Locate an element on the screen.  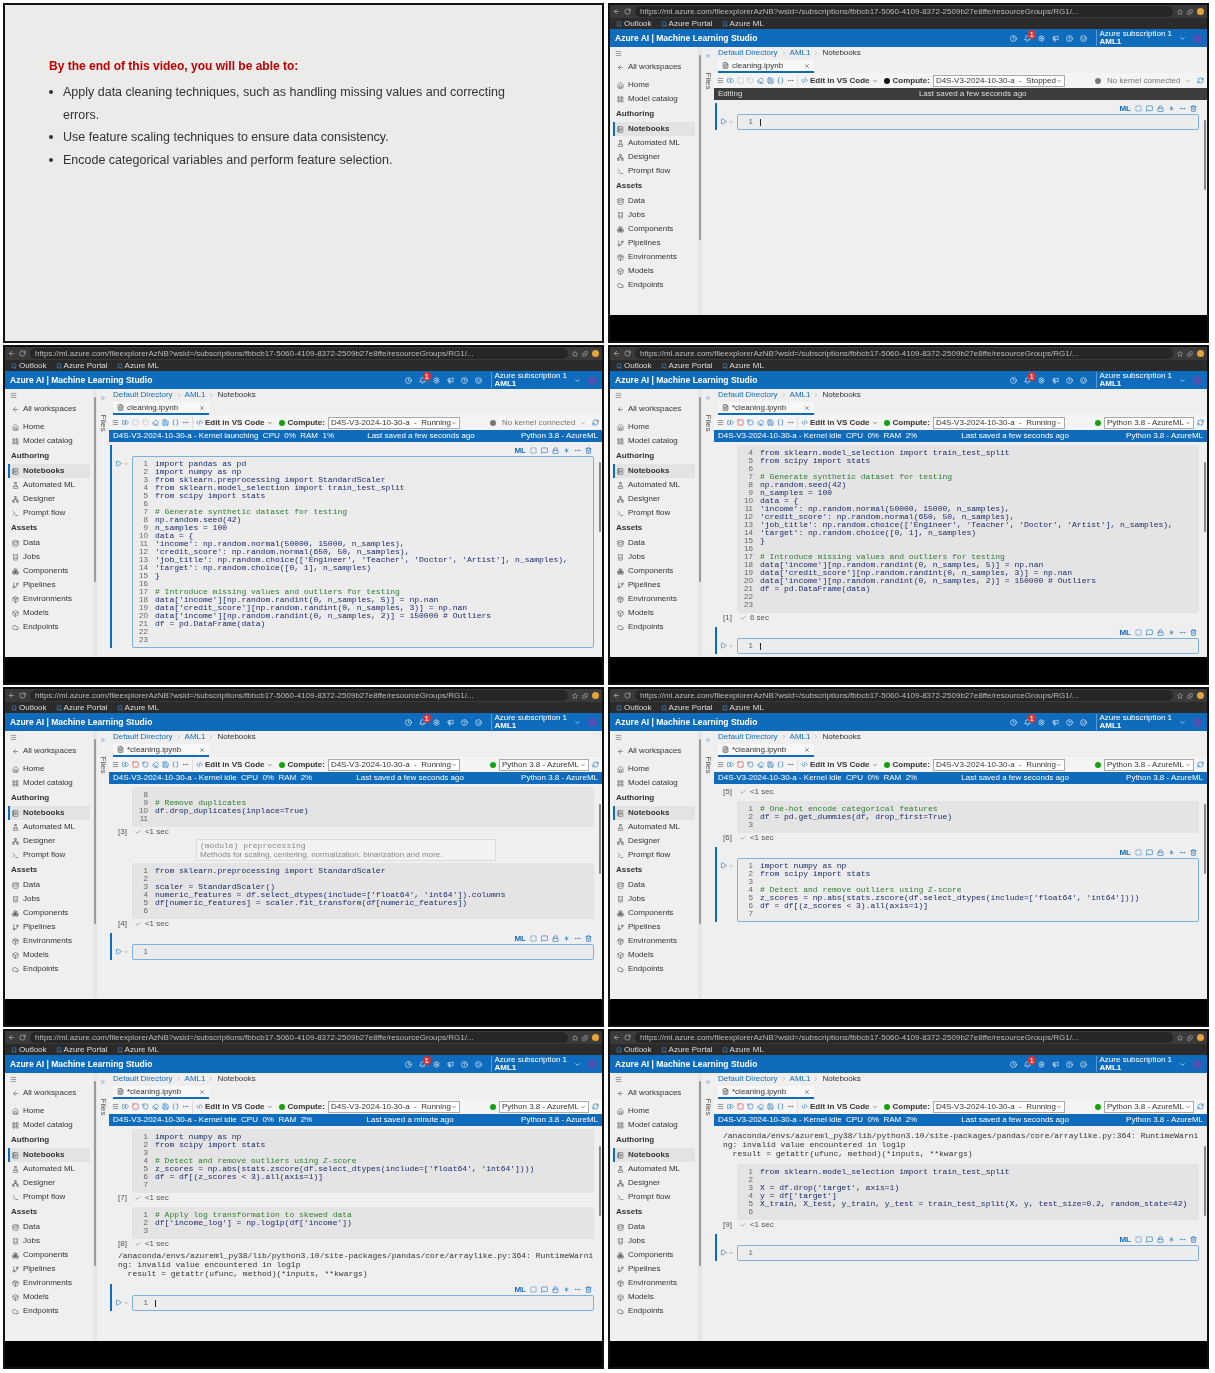
save-icon is located at coordinates (165, 764).